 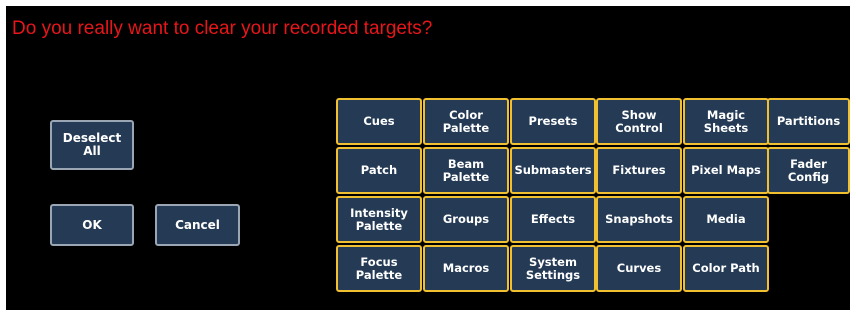 What do you see at coordinates (808, 121) in the screenshot?
I see `target-partitions-button: Partitions` at bounding box center [808, 121].